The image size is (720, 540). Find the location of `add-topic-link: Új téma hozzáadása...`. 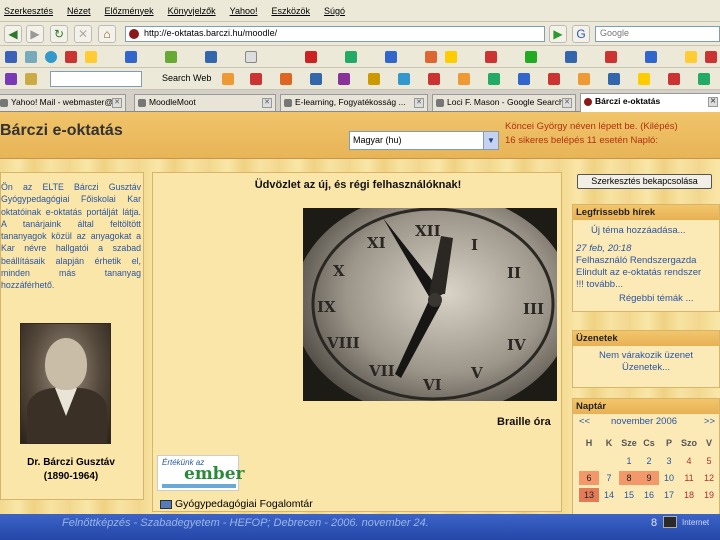

add-topic-link: Új téma hozzáadása... is located at coordinates (638, 230).